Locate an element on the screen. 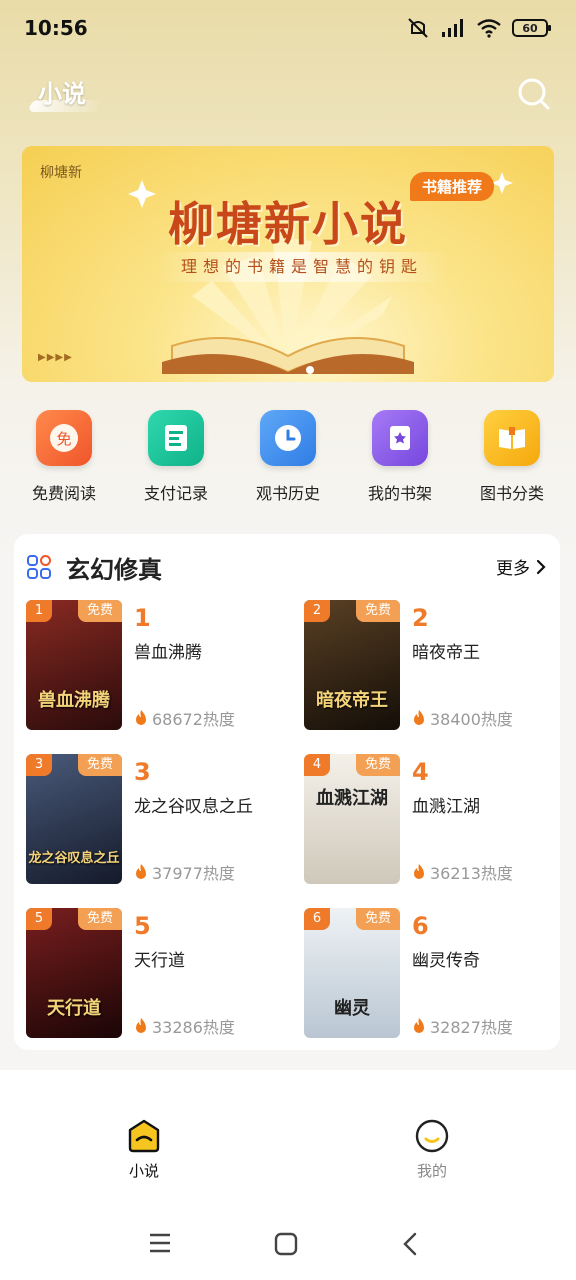  book-rank: 6 is located at coordinates (420, 926).